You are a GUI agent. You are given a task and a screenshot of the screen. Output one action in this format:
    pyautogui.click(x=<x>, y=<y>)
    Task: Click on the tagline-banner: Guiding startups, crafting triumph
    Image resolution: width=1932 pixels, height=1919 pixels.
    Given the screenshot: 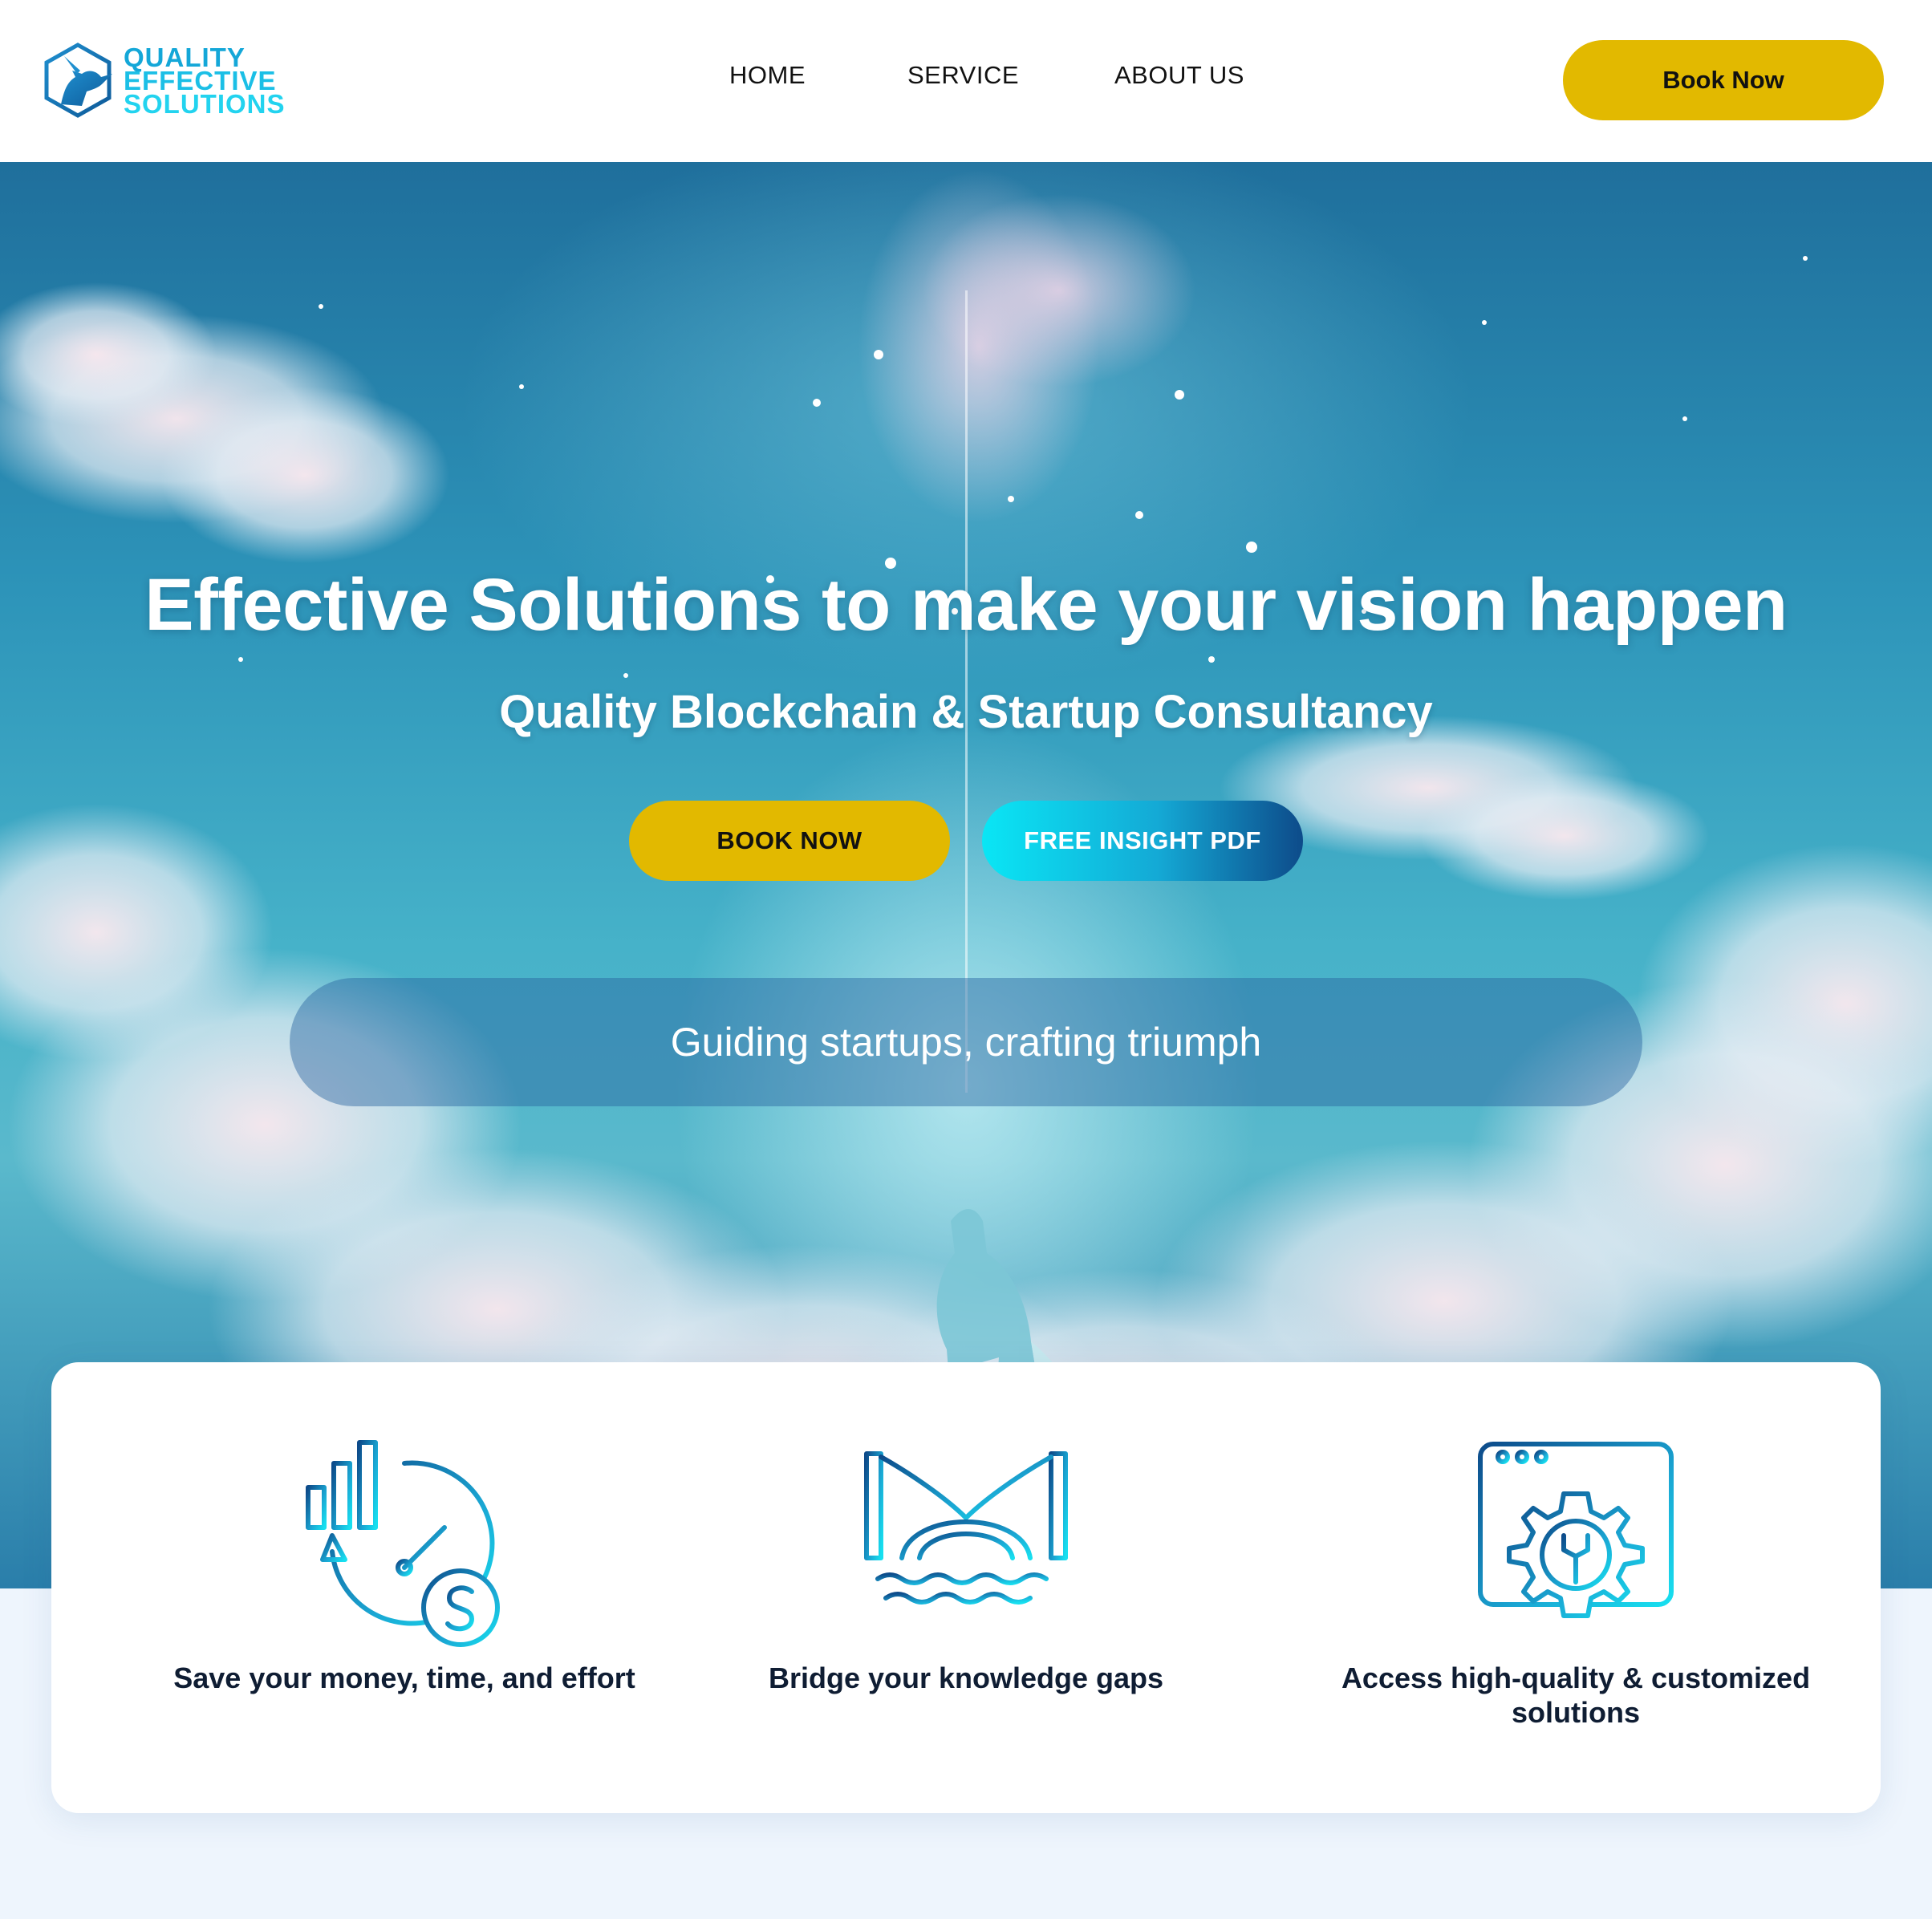 What is the action you would take?
    pyautogui.click(x=966, y=1042)
    